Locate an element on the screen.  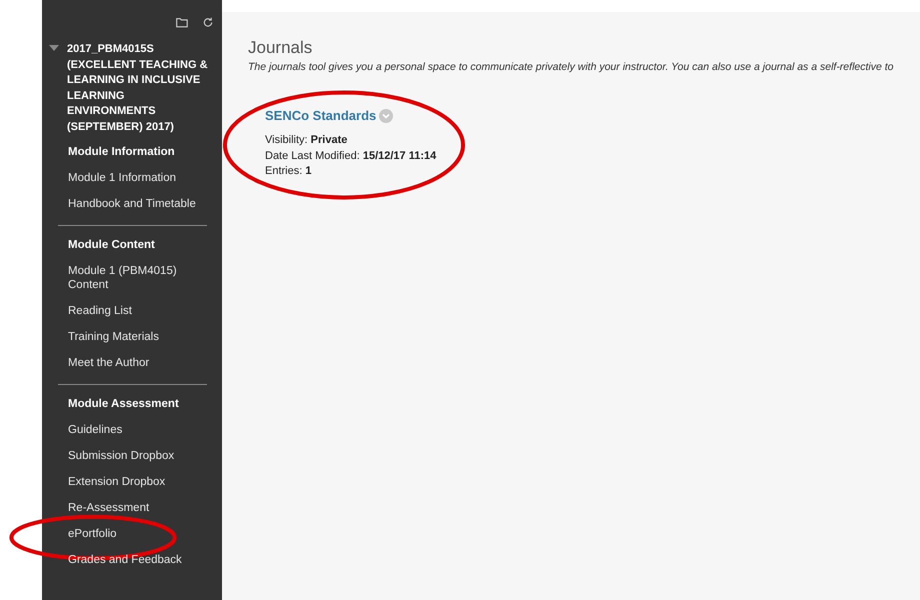
folder-icon is located at coordinates (182, 22).